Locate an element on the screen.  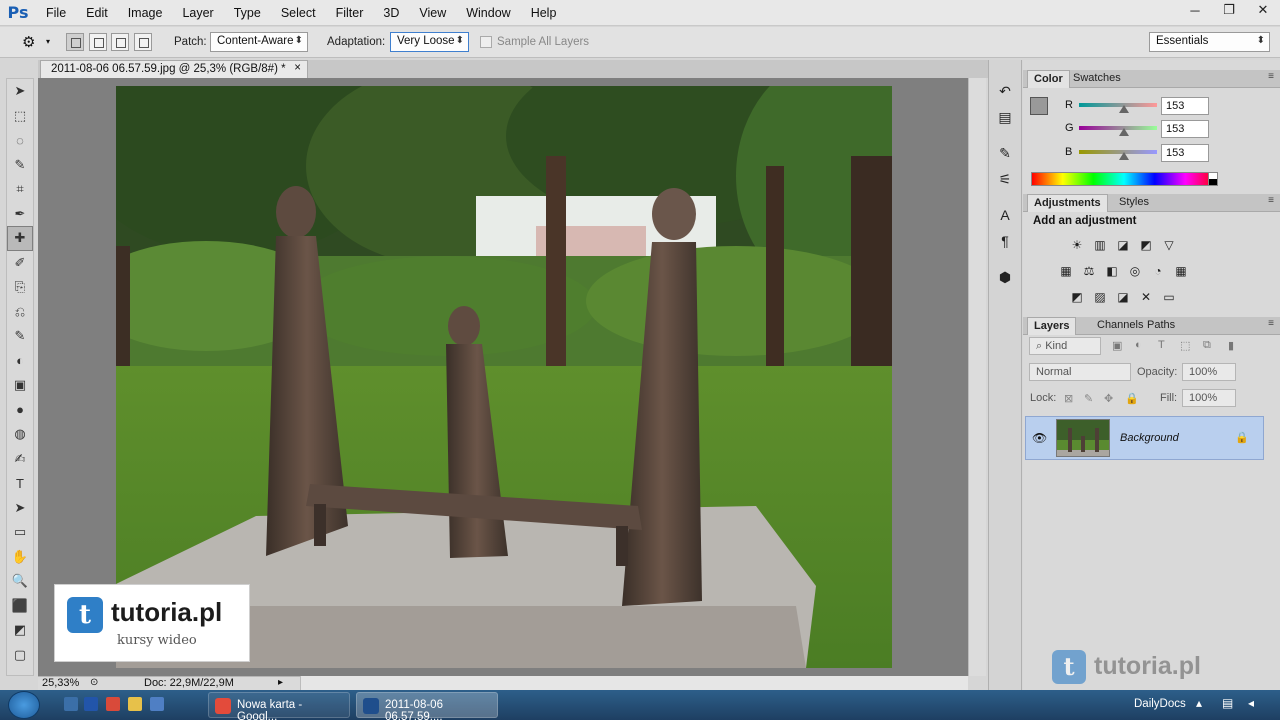
screen-mode-icon: ▢ is located at coordinates (20, 655).